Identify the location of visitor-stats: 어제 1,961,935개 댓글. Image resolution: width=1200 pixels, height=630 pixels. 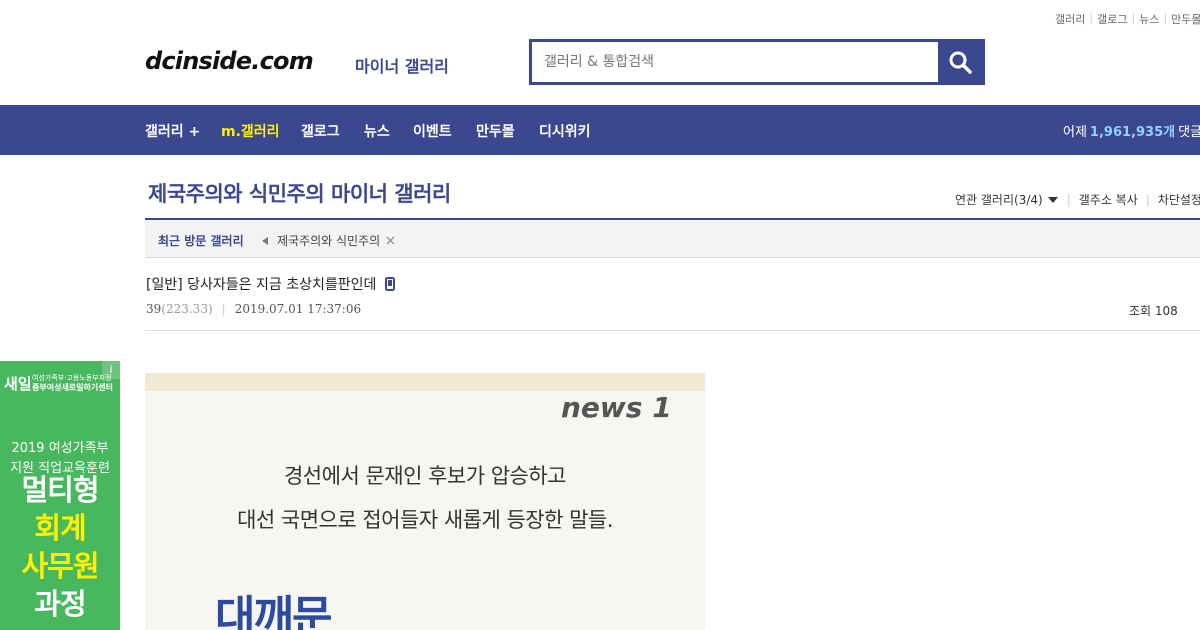
(1131, 130).